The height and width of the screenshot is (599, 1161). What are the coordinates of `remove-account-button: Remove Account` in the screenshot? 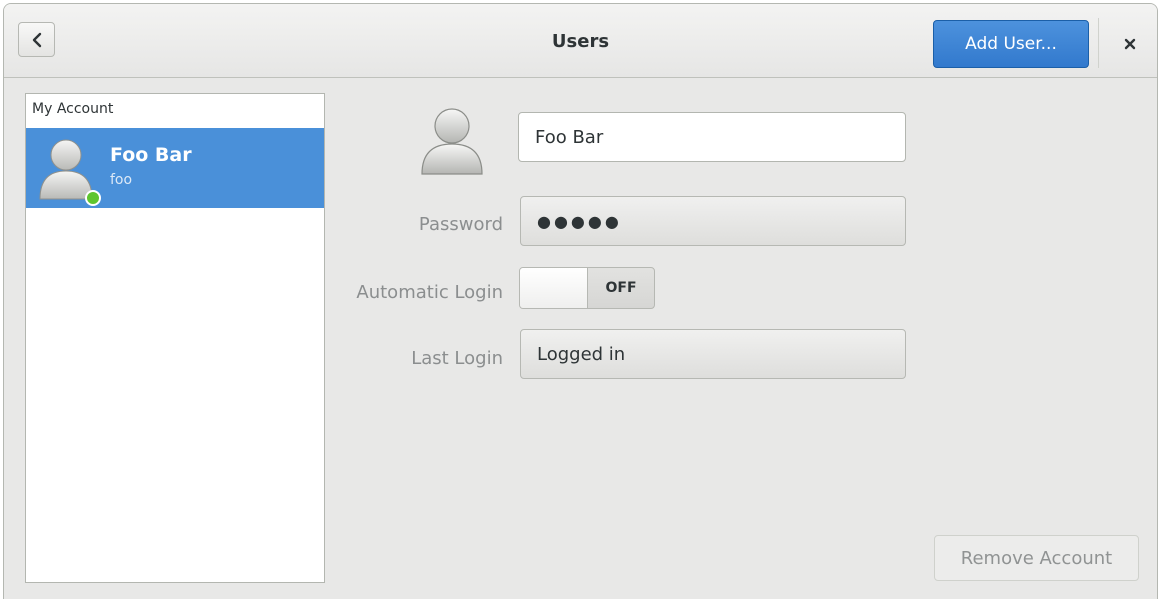 It's located at (1036, 558).